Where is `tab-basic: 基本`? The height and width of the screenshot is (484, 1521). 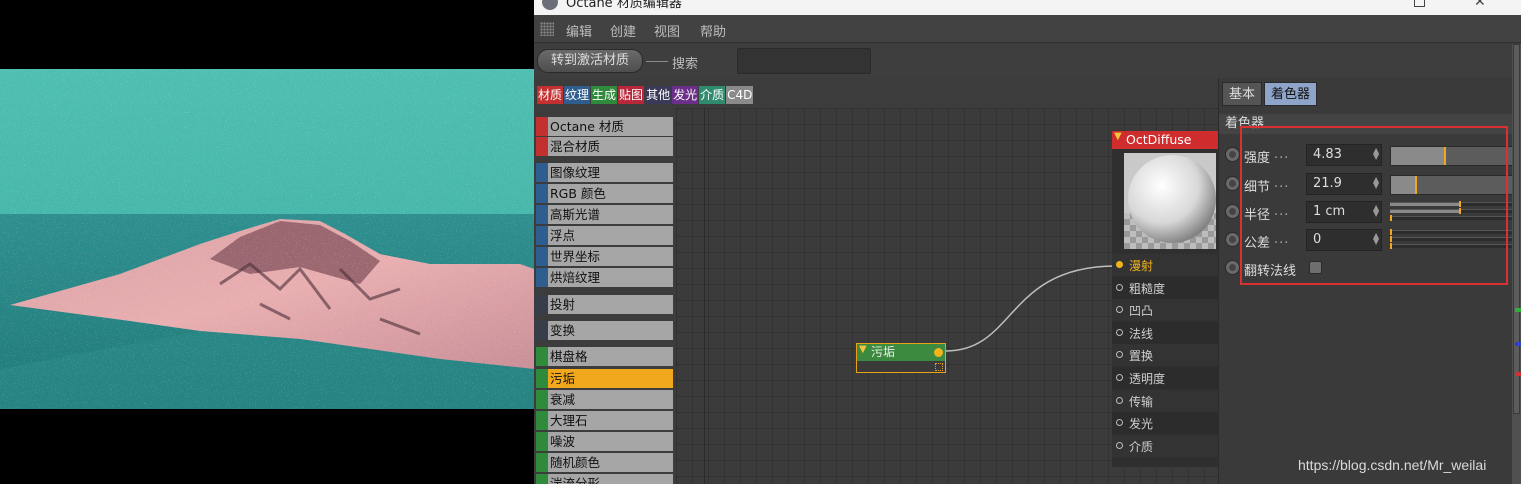
tab-basic: 基本 is located at coordinates (1242, 94).